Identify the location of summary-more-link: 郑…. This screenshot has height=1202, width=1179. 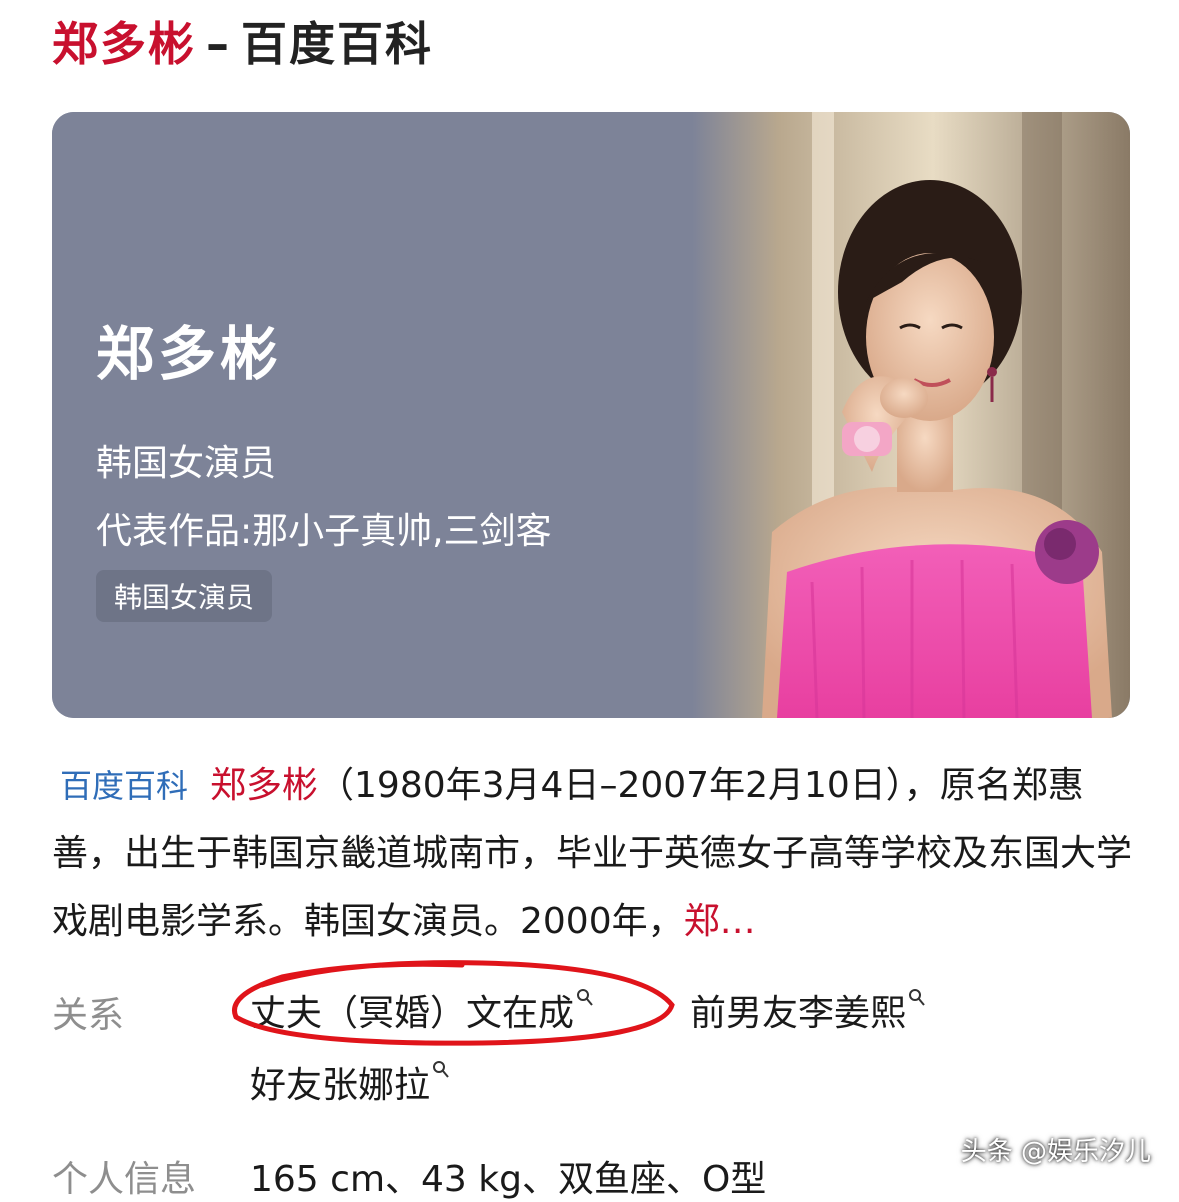
(720, 921).